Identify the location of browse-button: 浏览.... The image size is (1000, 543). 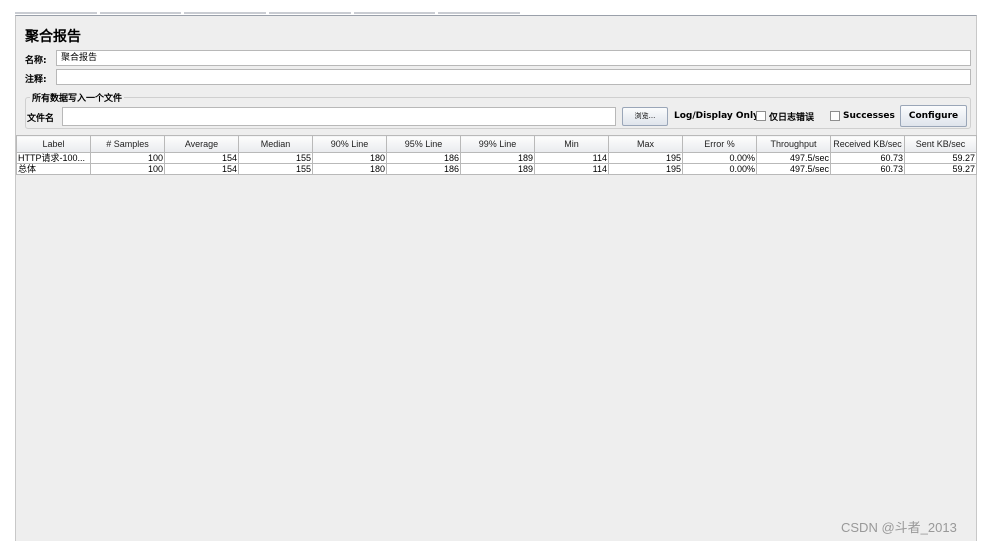
(645, 116).